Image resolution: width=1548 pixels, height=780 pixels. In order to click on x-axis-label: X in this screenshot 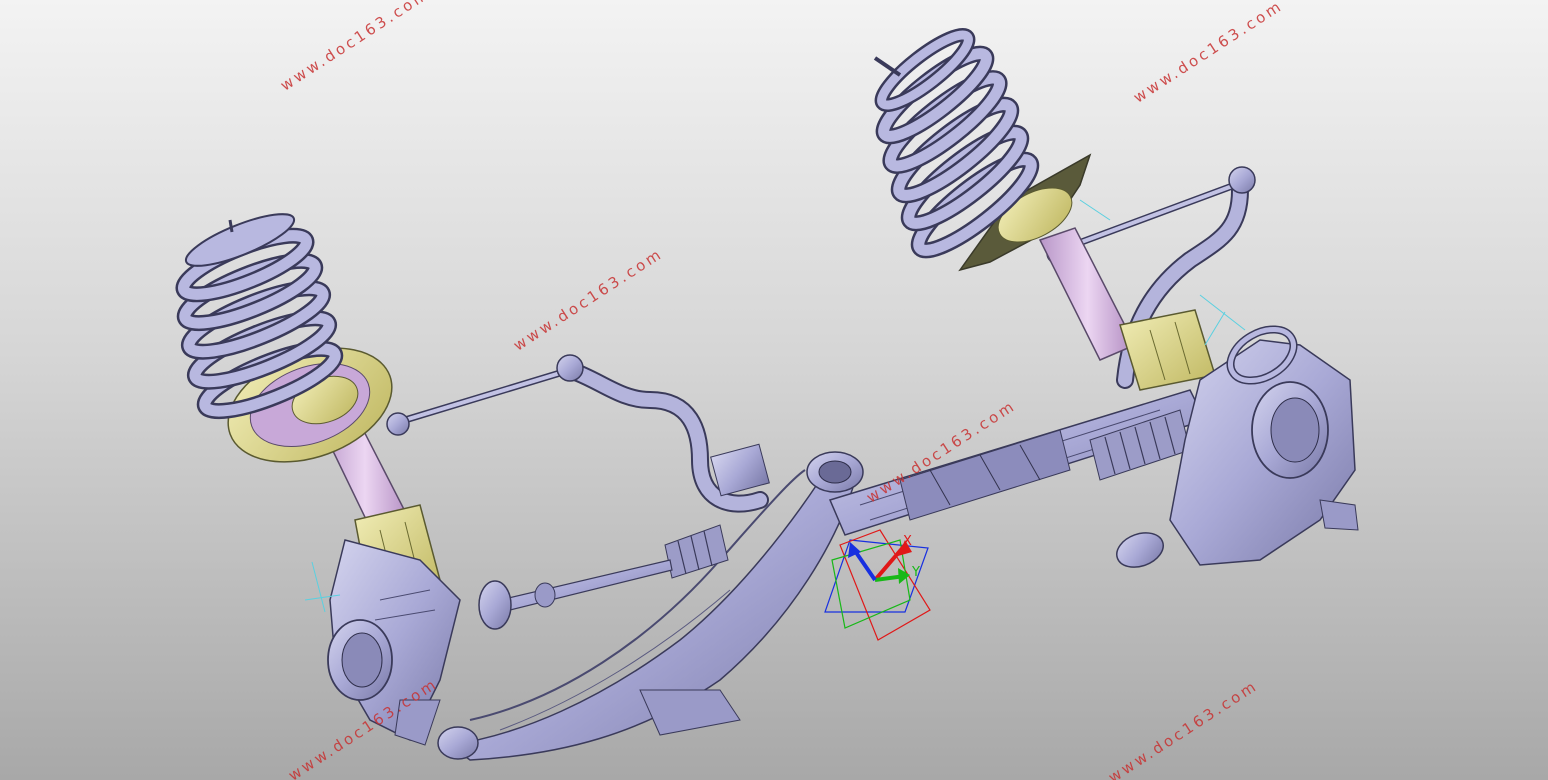, I will do `click(907, 541)`.